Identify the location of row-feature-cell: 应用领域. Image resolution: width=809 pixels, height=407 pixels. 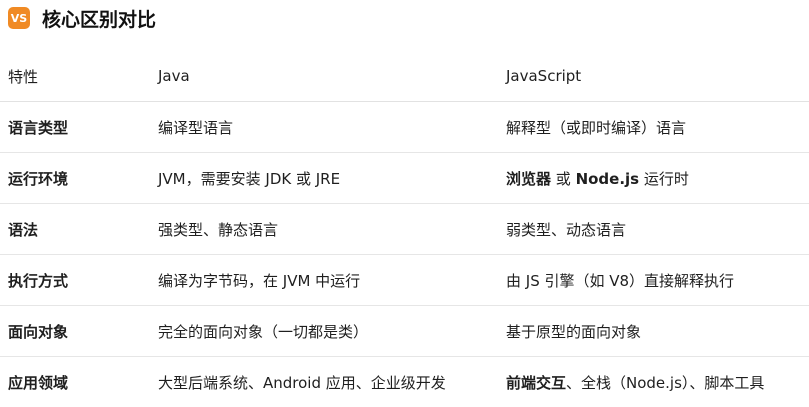
(75, 382).